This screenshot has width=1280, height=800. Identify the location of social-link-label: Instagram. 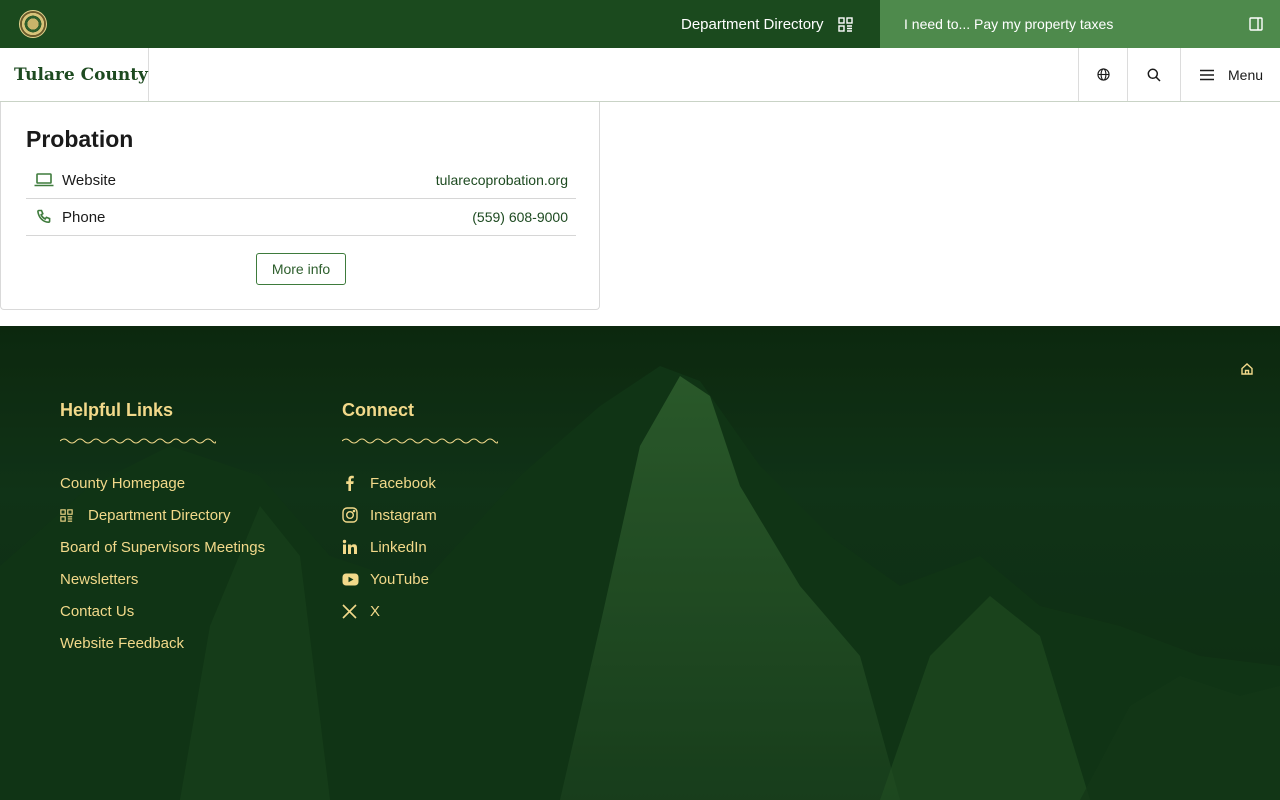
(403, 515).